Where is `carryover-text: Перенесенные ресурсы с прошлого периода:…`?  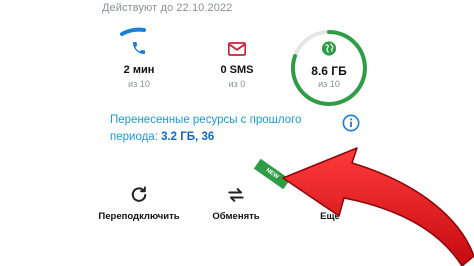
carryover-text: Перенесенные ресурсы с прошлого периода:… is located at coordinates (215, 129).